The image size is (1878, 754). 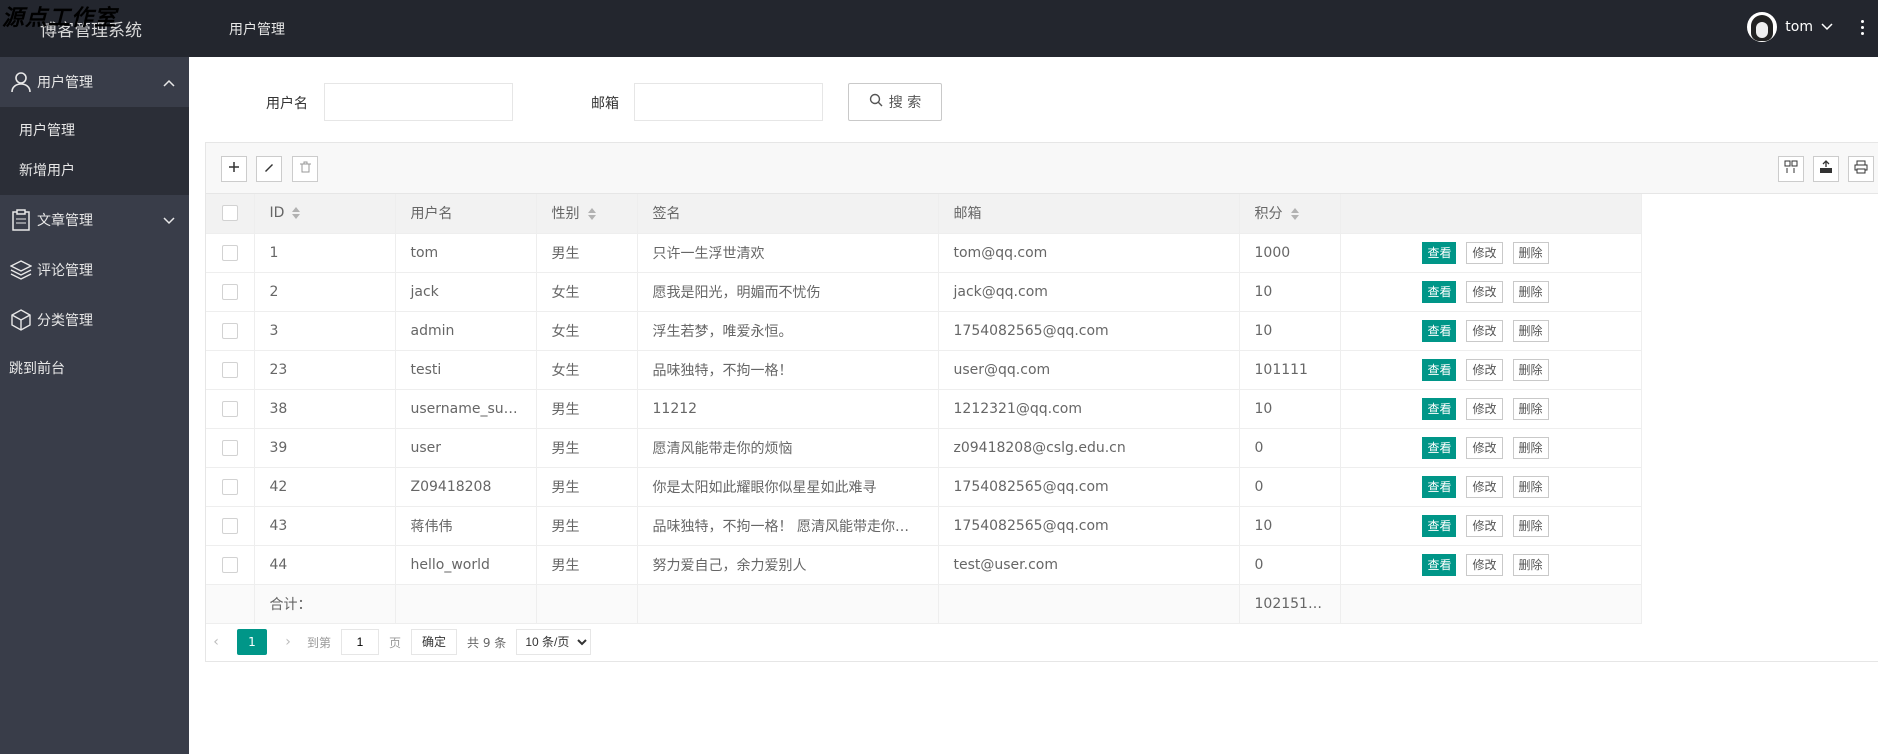 What do you see at coordinates (924, 253) in the screenshot?
I see `table-row: 1 tom 男生 只许一生浮世清欢 tom@qq.com 1000 查看 修改 删除` at bounding box center [924, 253].